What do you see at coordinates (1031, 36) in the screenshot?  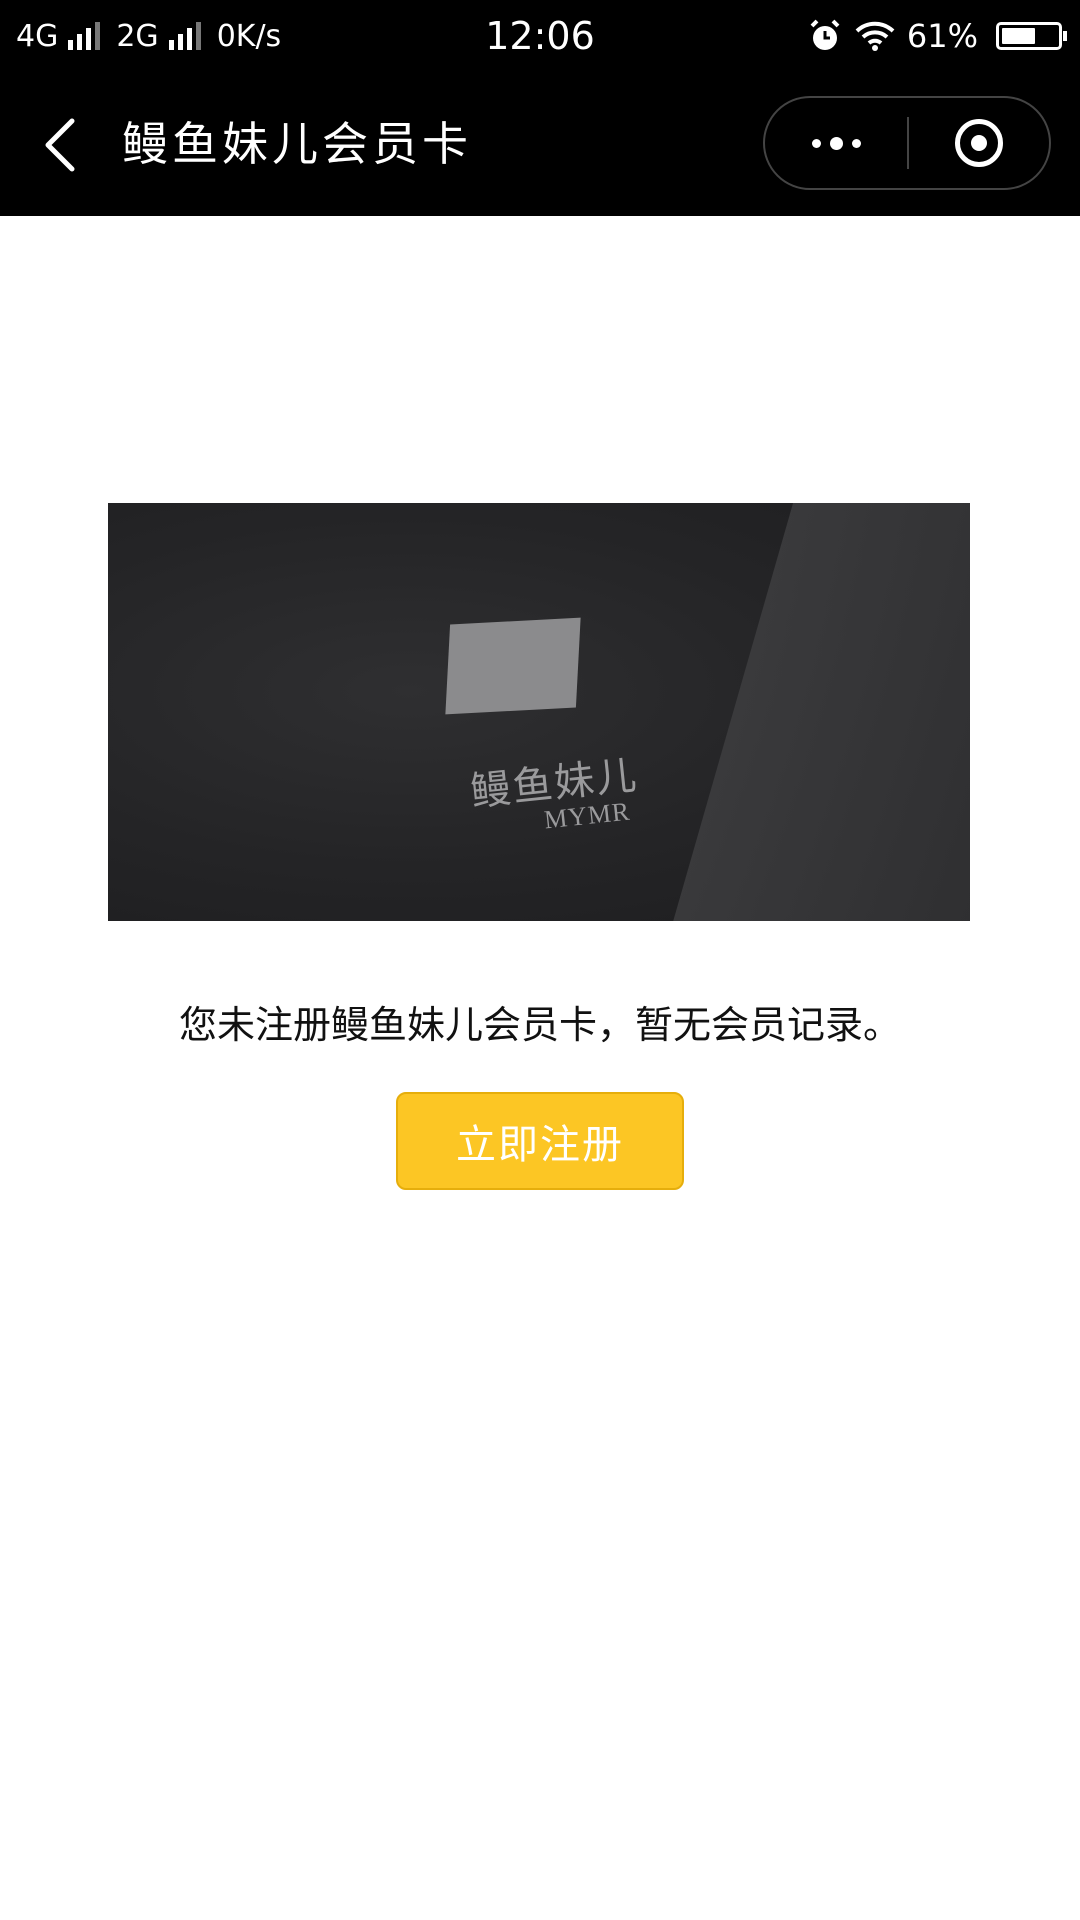 I see `battery-icon` at bounding box center [1031, 36].